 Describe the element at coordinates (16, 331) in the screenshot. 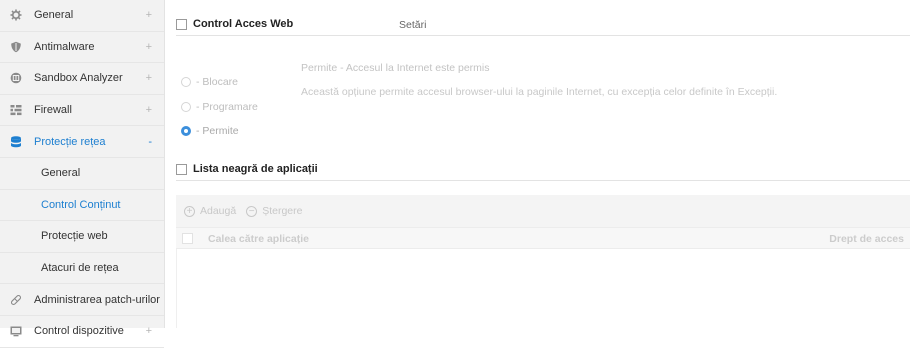

I see `device-icon` at that location.